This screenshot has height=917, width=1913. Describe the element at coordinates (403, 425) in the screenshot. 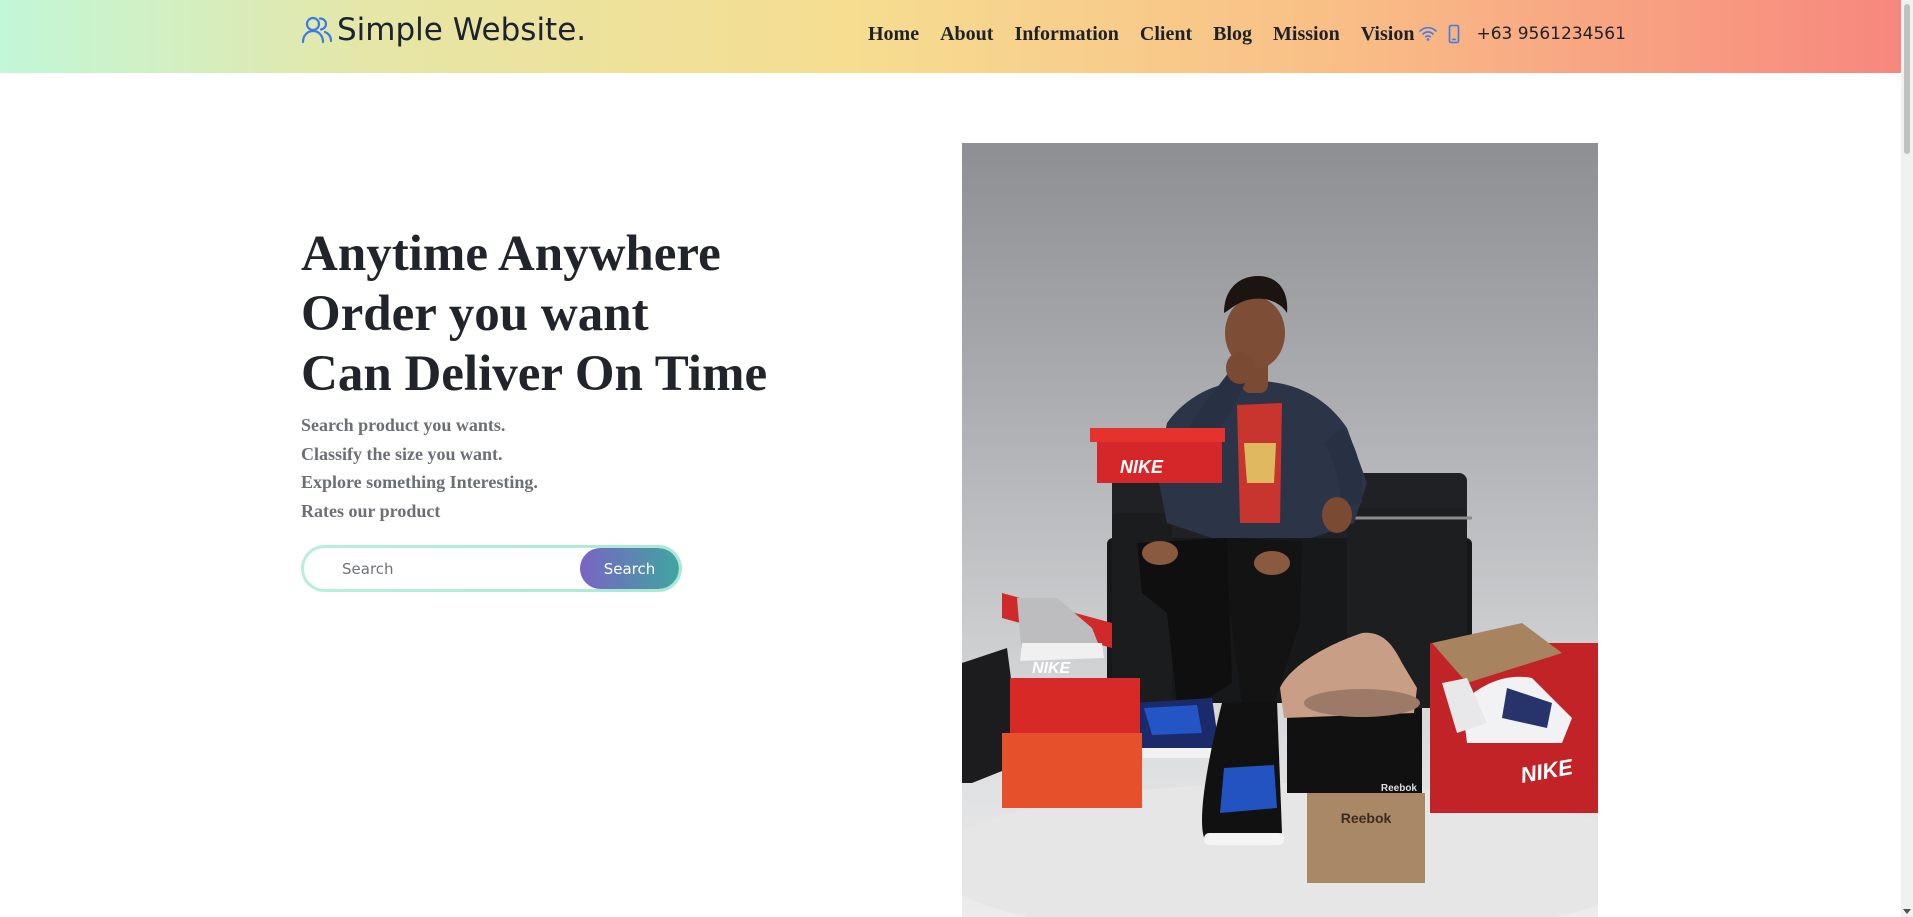

I see `feature-item: Search product you wants.` at that location.